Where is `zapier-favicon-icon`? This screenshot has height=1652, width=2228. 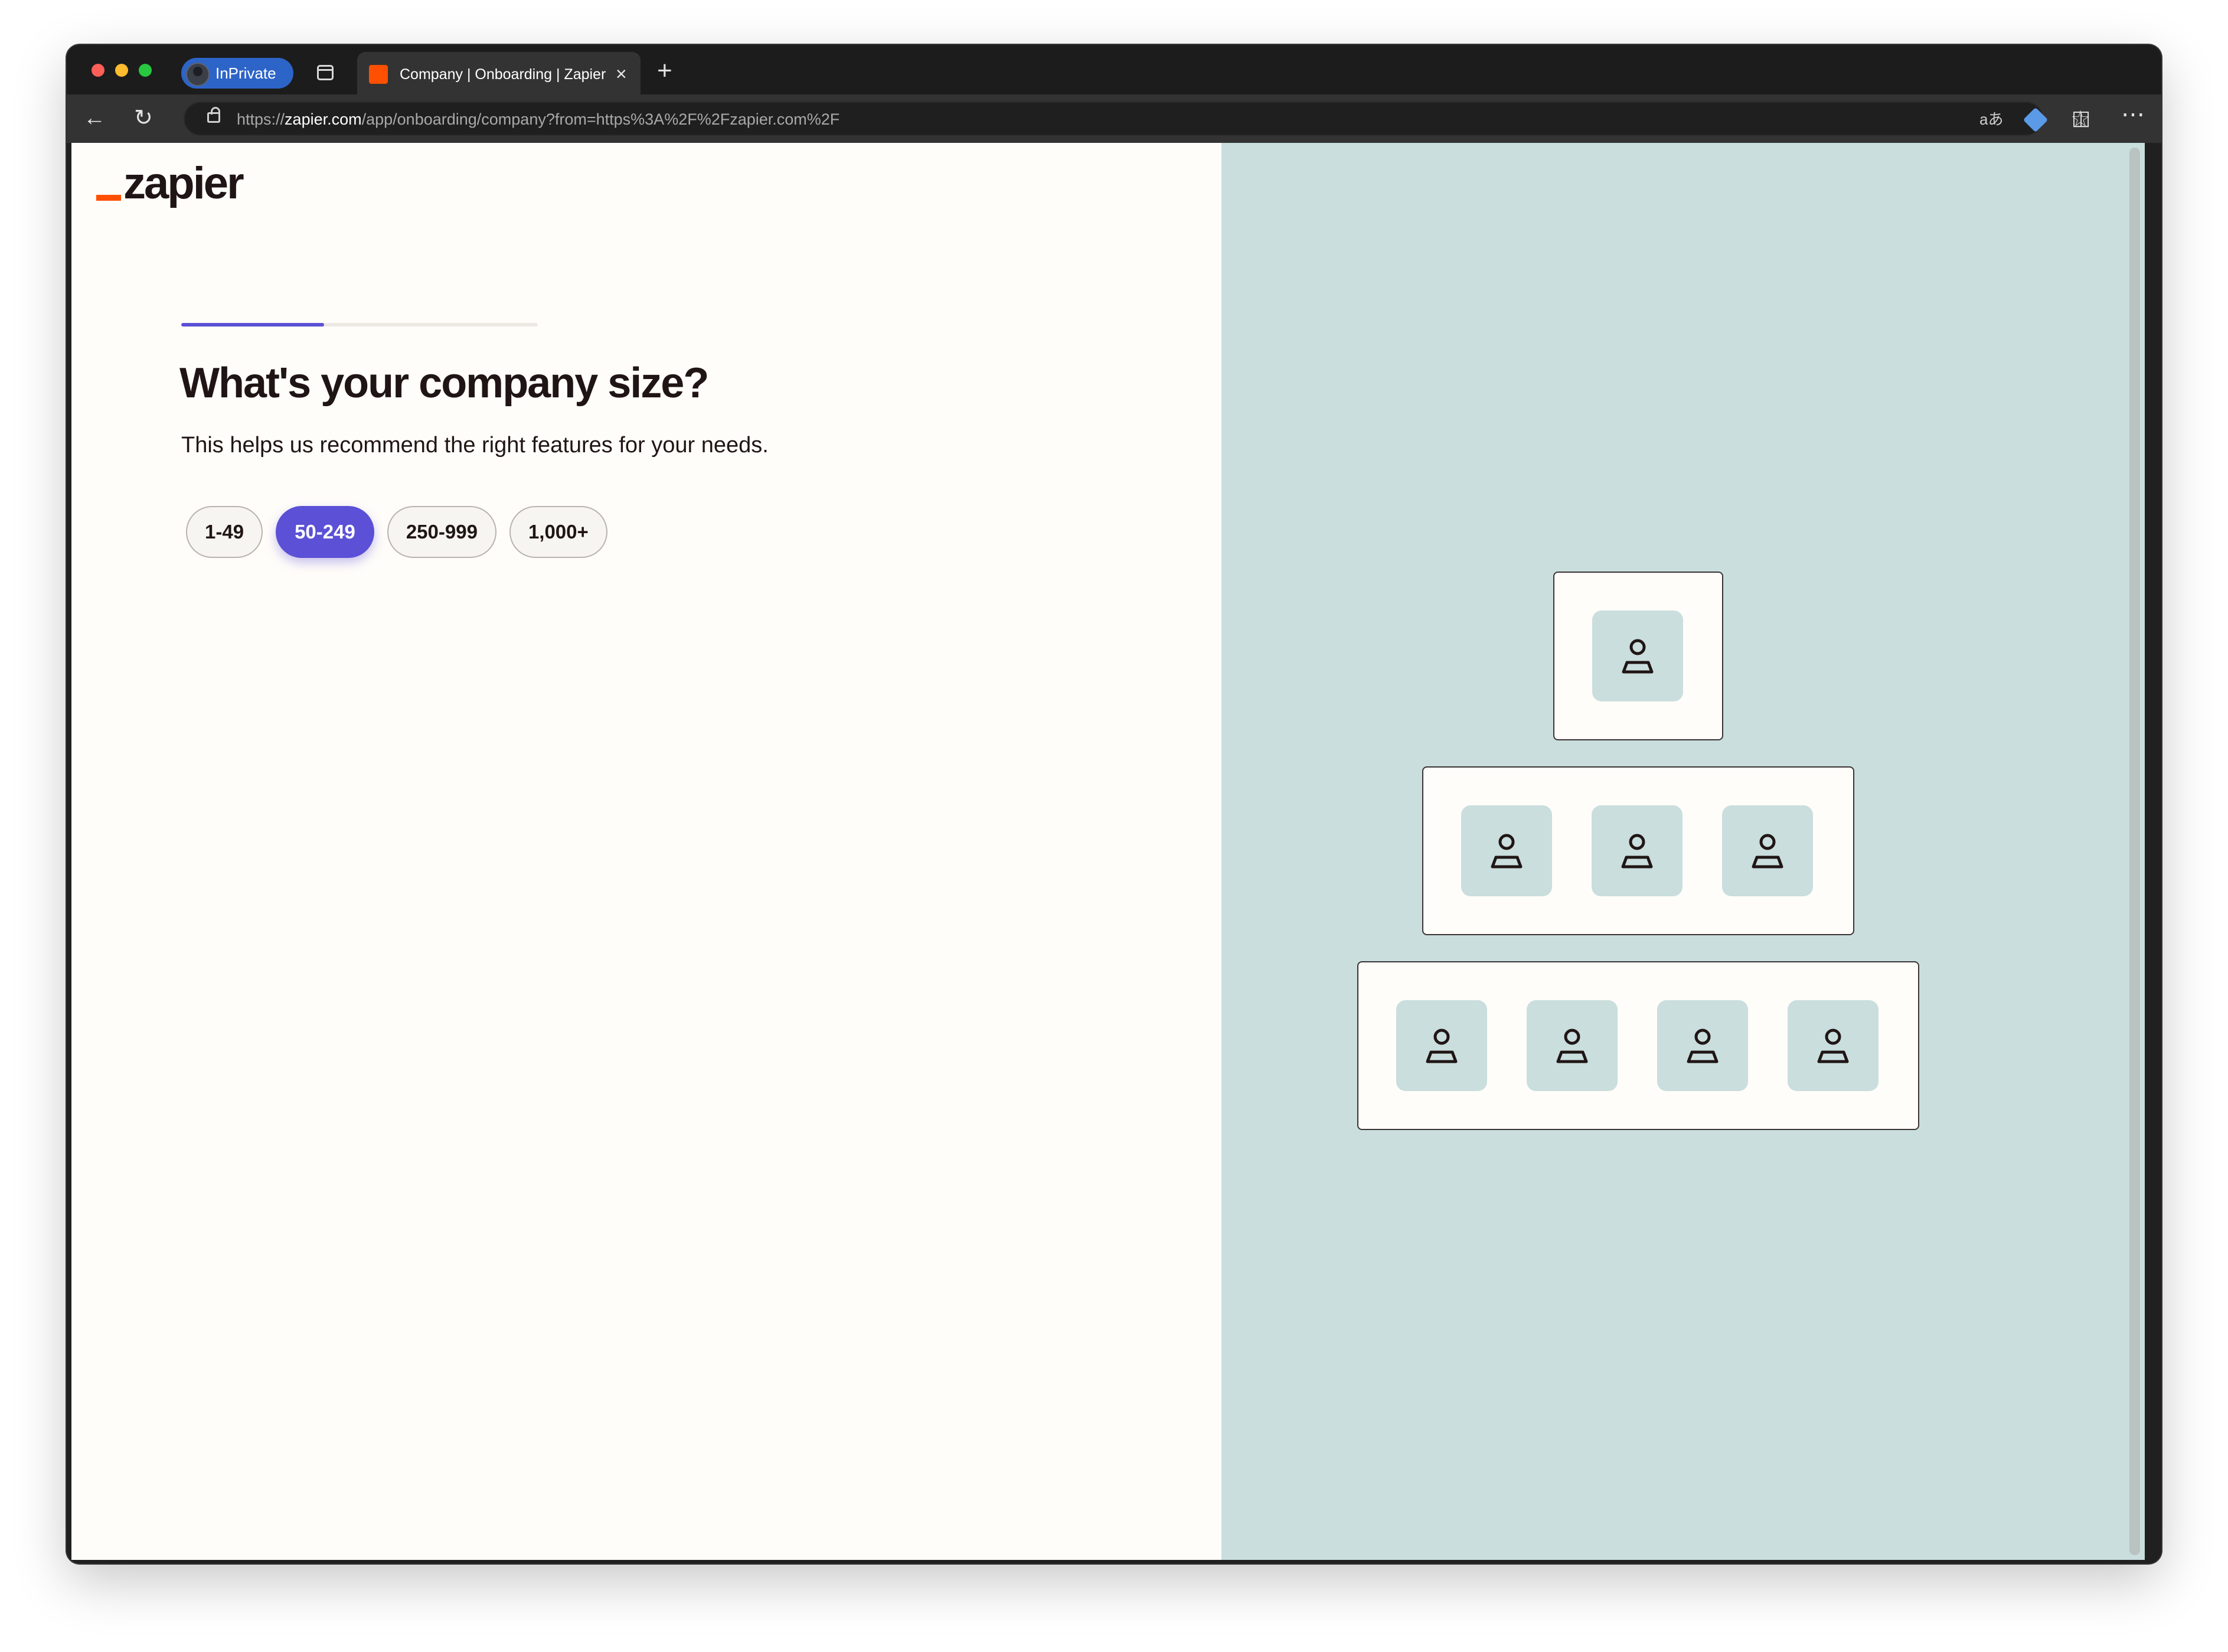
zapier-favicon-icon is located at coordinates (379, 74).